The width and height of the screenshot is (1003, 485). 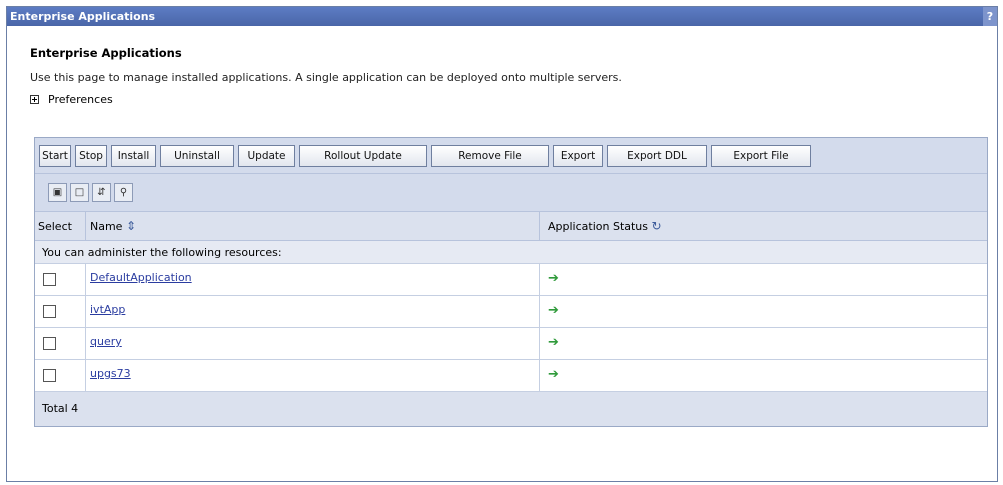 What do you see at coordinates (363, 155) in the screenshot?
I see `rollout-update-button: Rollout Update` at bounding box center [363, 155].